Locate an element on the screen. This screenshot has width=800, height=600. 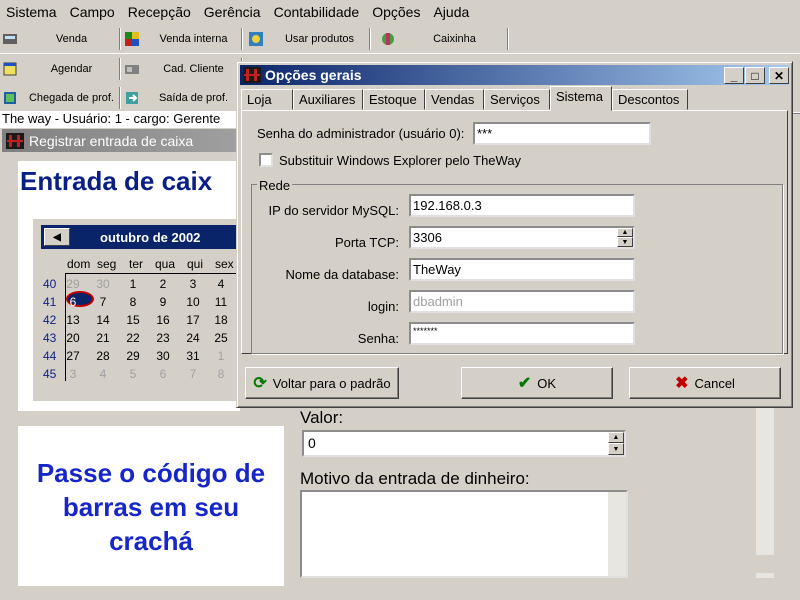
tab-descontos: Descontos is located at coordinates (650, 99).